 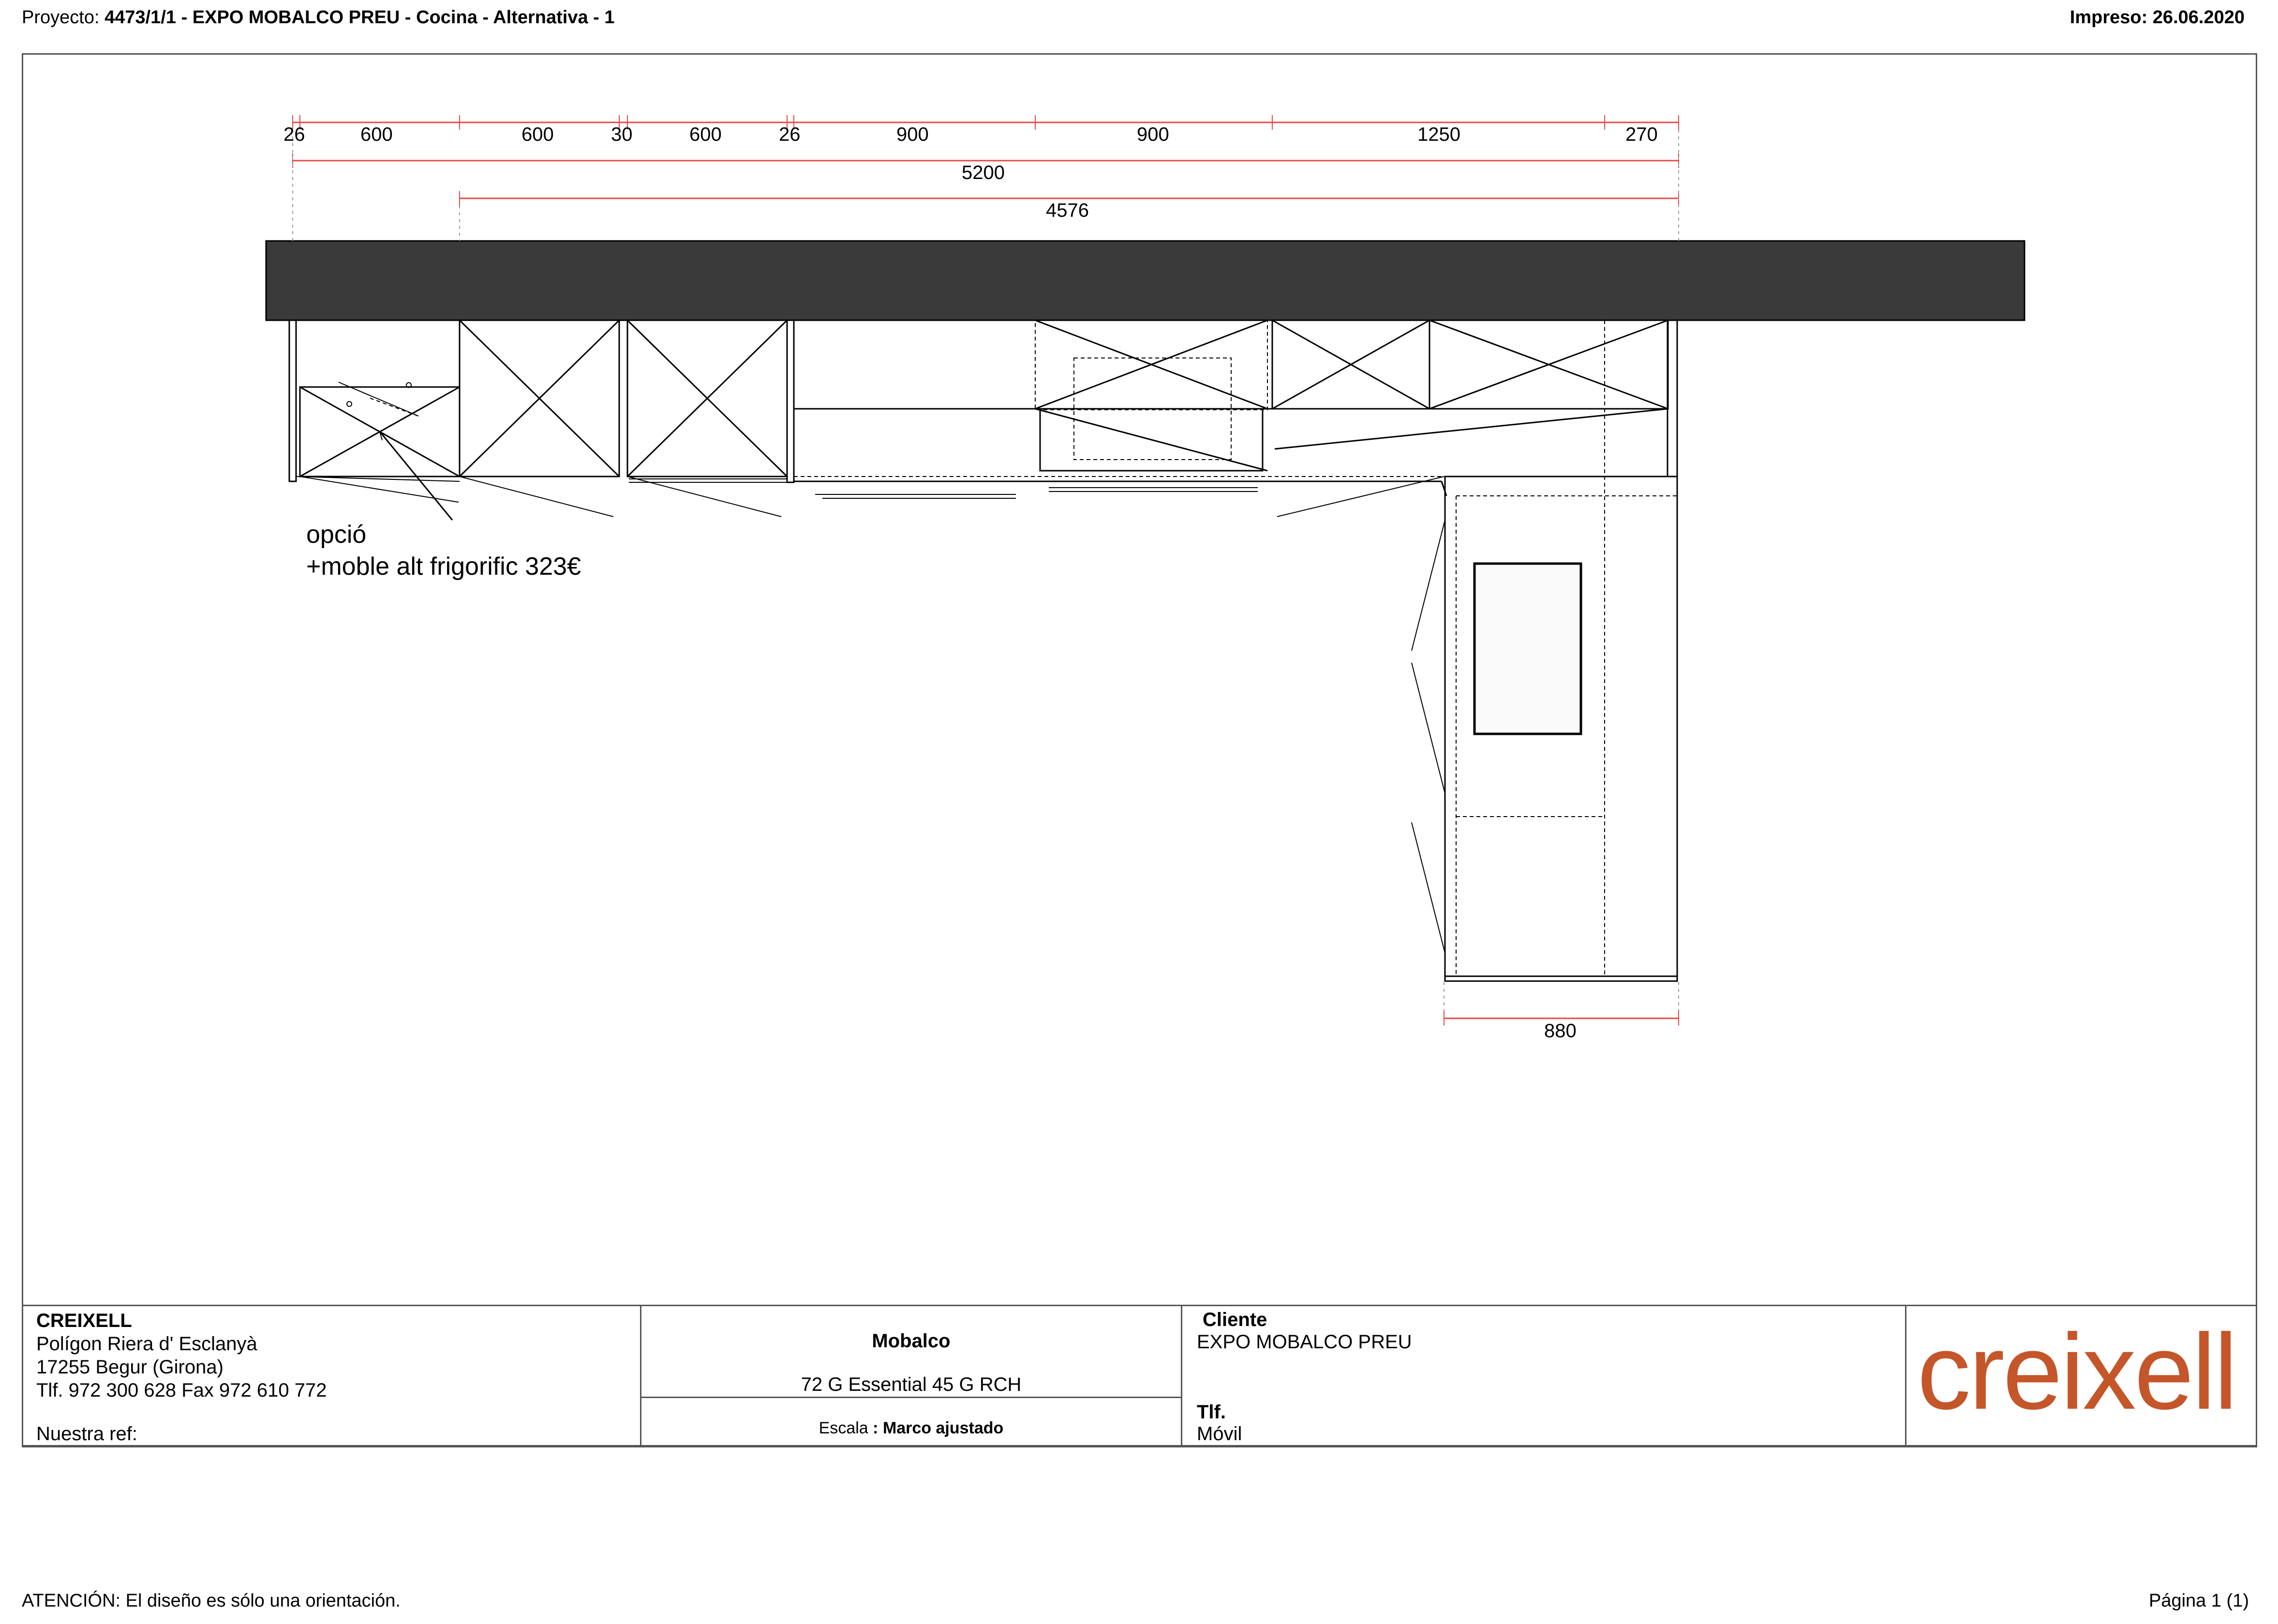 I want to click on scale-label: Escala, so click(x=843, y=1428).